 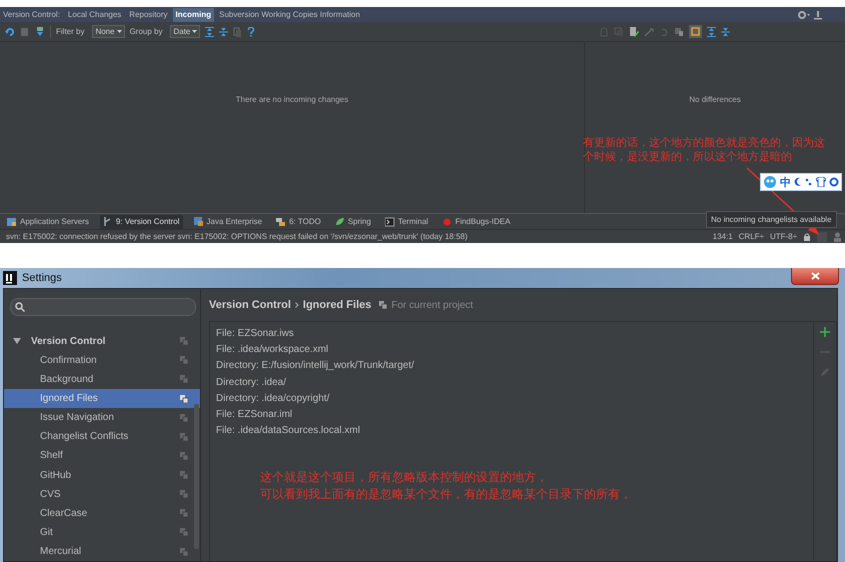 What do you see at coordinates (783, 236) in the screenshot?
I see `status-item: UTF-8÷` at bounding box center [783, 236].